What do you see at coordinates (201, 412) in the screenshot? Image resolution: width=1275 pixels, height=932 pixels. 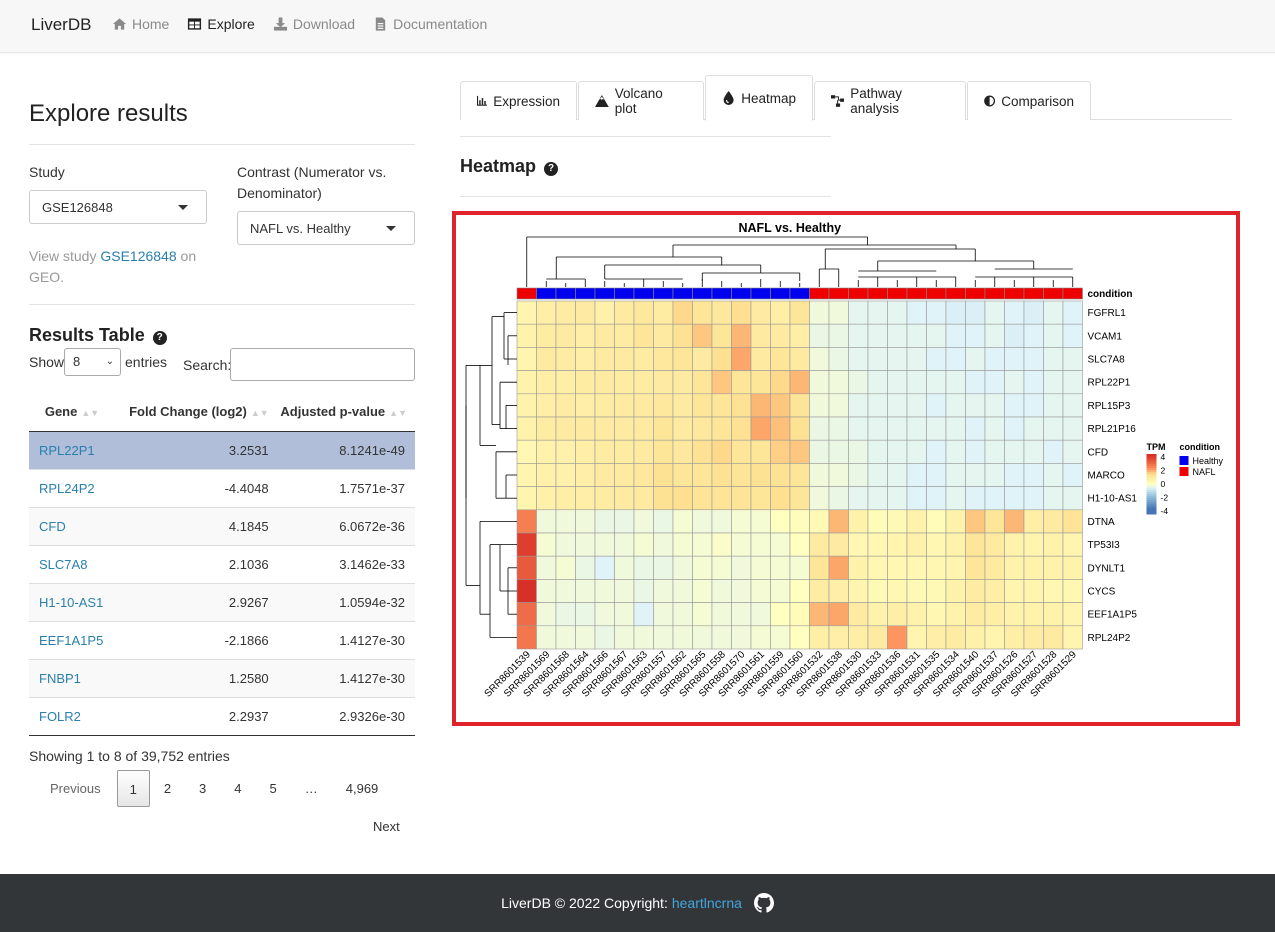 I see `col-fold-change: Fold Change (log2) ▲▼` at bounding box center [201, 412].